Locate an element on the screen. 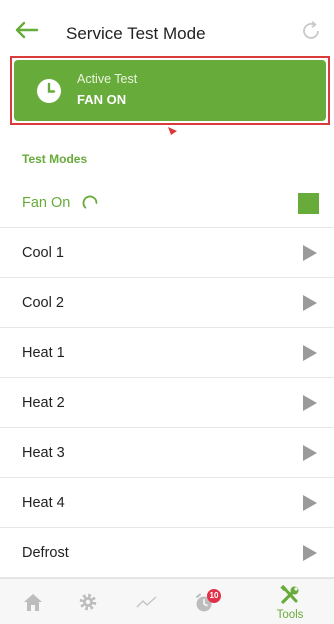  test-mode-row-cool-1: Cool 1 is located at coordinates (167, 253).